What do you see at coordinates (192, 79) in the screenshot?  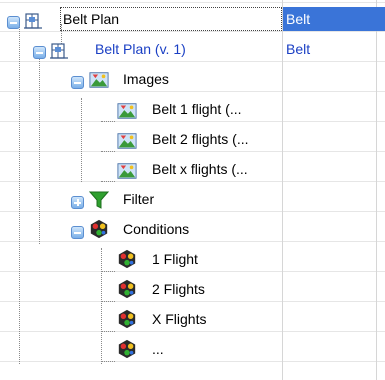 I see `tree-row: Images` at bounding box center [192, 79].